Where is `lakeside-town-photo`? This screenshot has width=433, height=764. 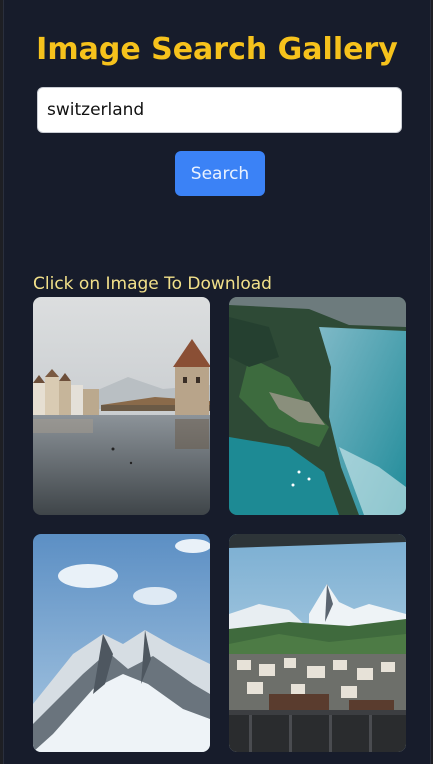 lakeside-town-photo is located at coordinates (121, 406).